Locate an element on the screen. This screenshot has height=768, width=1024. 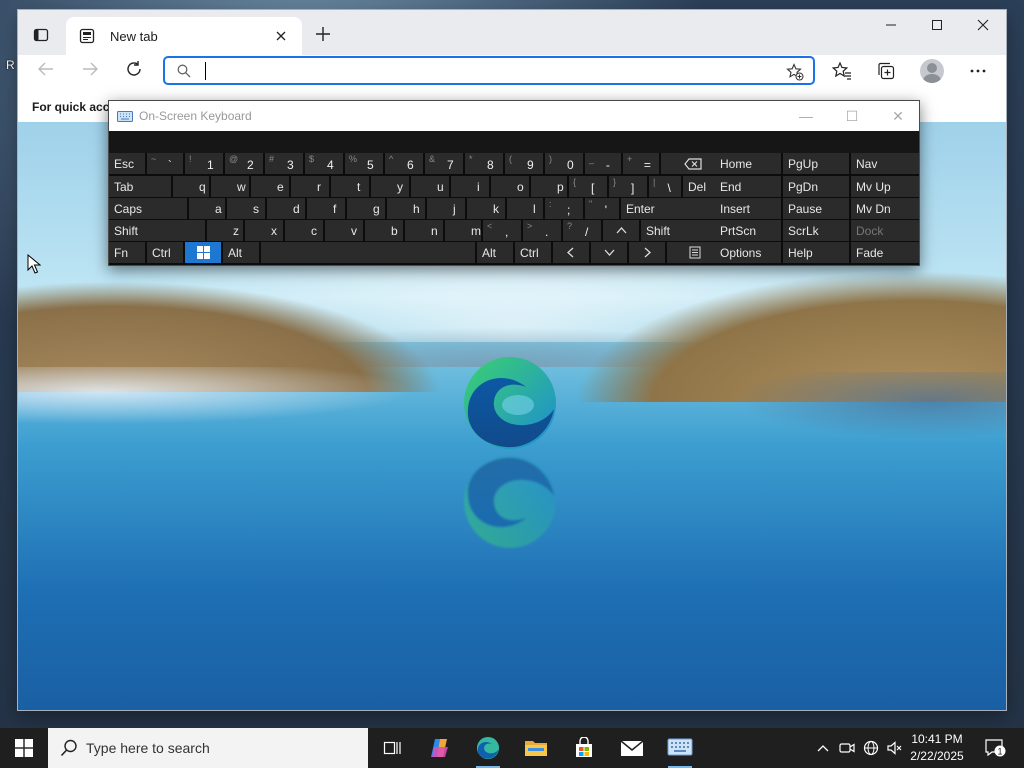
on-screen-keyboard-taskbar-icon is located at coordinates (680, 748).